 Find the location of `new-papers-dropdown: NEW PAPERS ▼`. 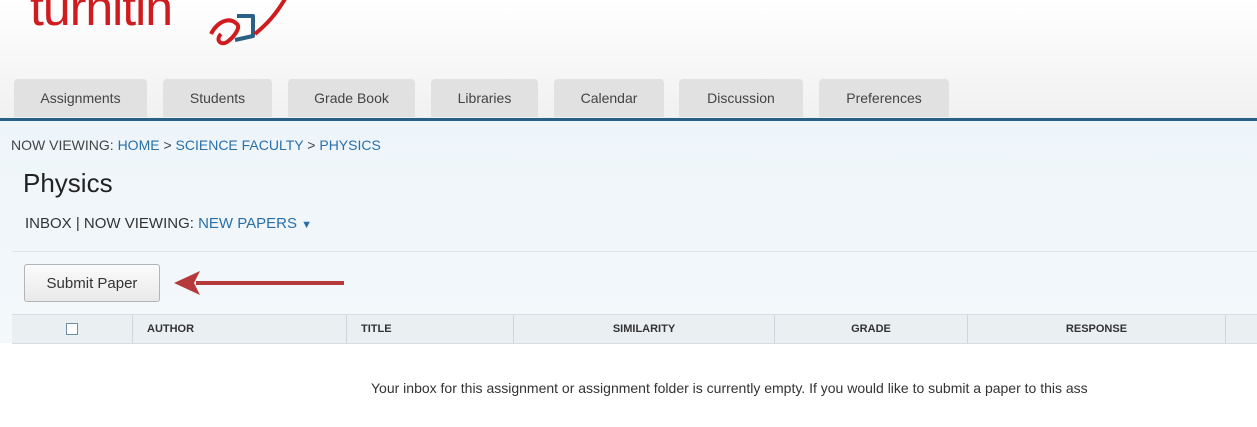

new-papers-dropdown: NEW PAPERS ▼ is located at coordinates (255, 223).